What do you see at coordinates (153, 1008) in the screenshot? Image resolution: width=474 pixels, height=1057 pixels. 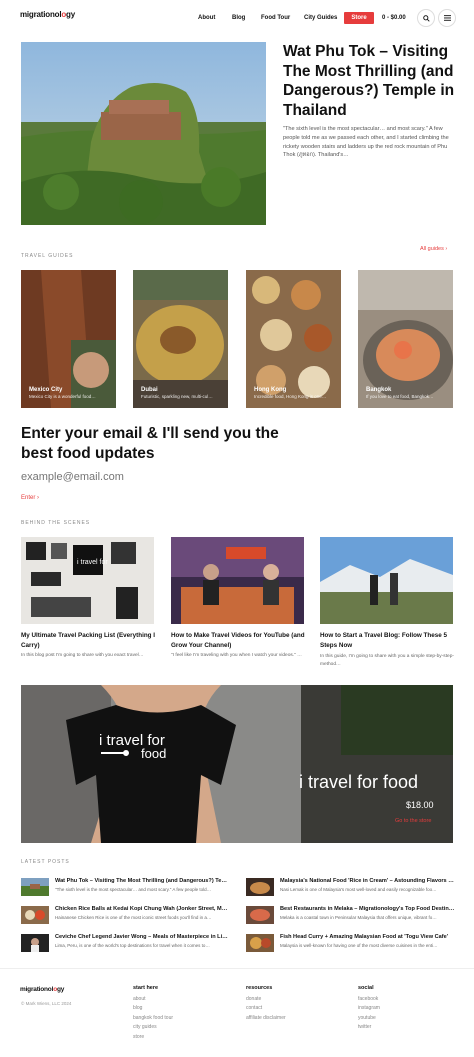 I see `footer-link-blog: blog` at bounding box center [153, 1008].